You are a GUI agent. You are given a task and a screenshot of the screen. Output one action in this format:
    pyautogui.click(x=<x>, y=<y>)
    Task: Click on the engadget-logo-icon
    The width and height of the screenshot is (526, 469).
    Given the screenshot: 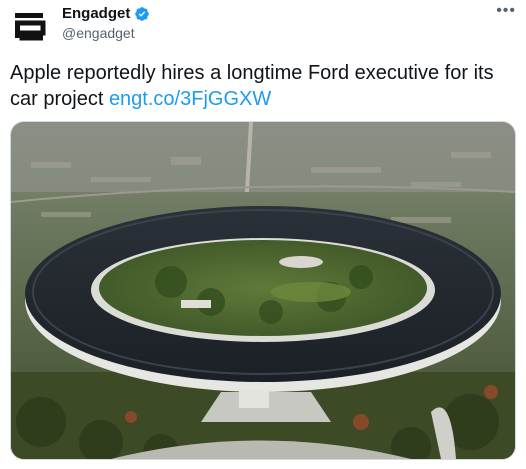 What is the action you would take?
    pyautogui.click(x=30, y=27)
    